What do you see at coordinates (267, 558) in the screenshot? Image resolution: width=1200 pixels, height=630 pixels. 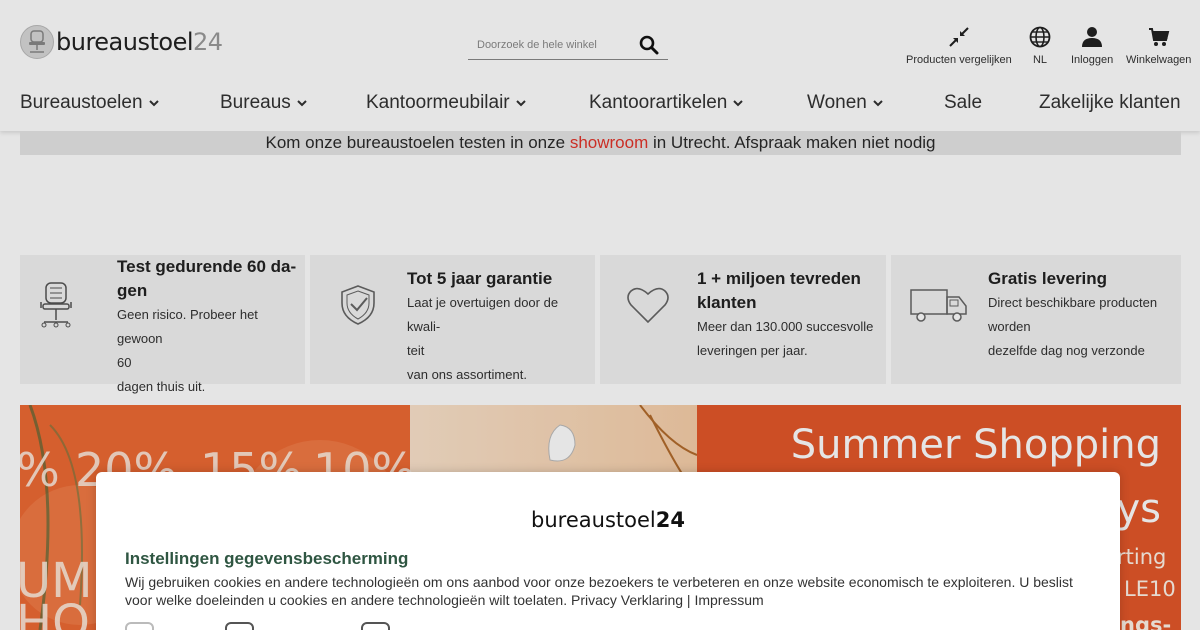 I see `modal-title: Instellingen gegevensbescherming` at bounding box center [267, 558].